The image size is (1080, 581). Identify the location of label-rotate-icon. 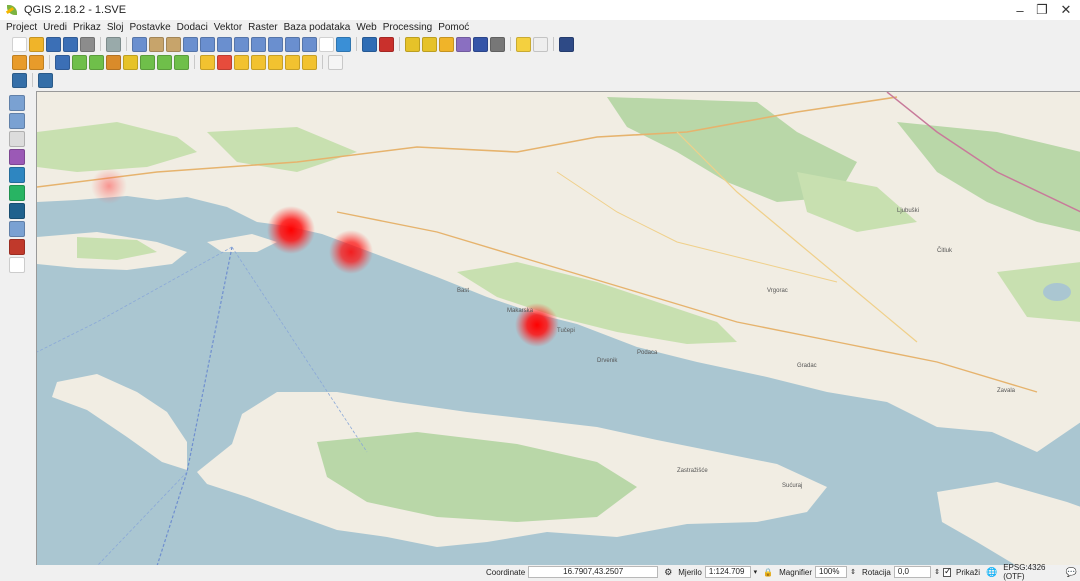
(292, 62).